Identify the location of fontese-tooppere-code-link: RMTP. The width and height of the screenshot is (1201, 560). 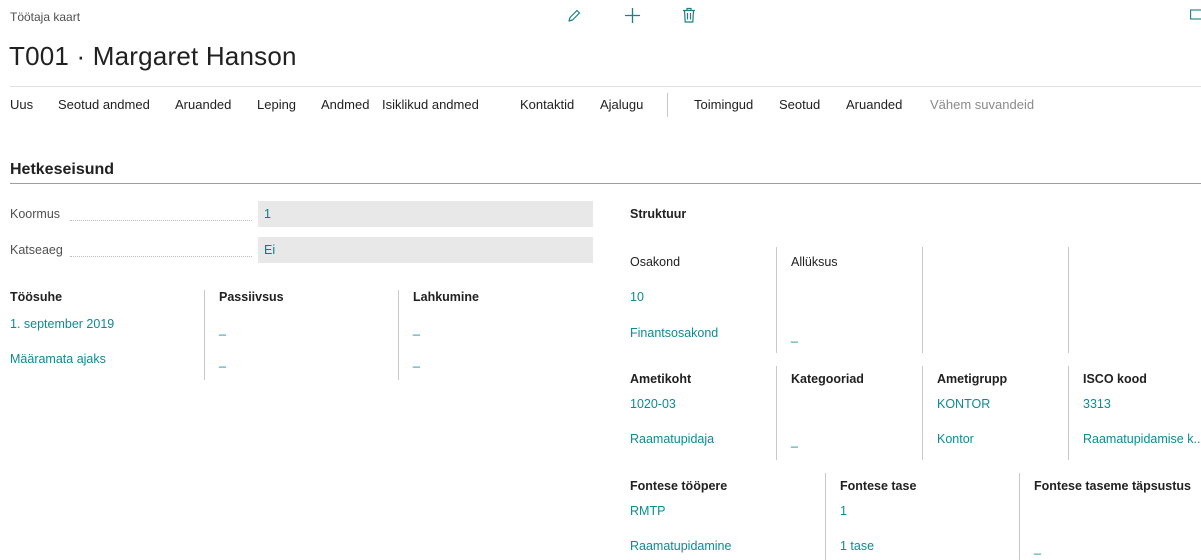
(647, 511).